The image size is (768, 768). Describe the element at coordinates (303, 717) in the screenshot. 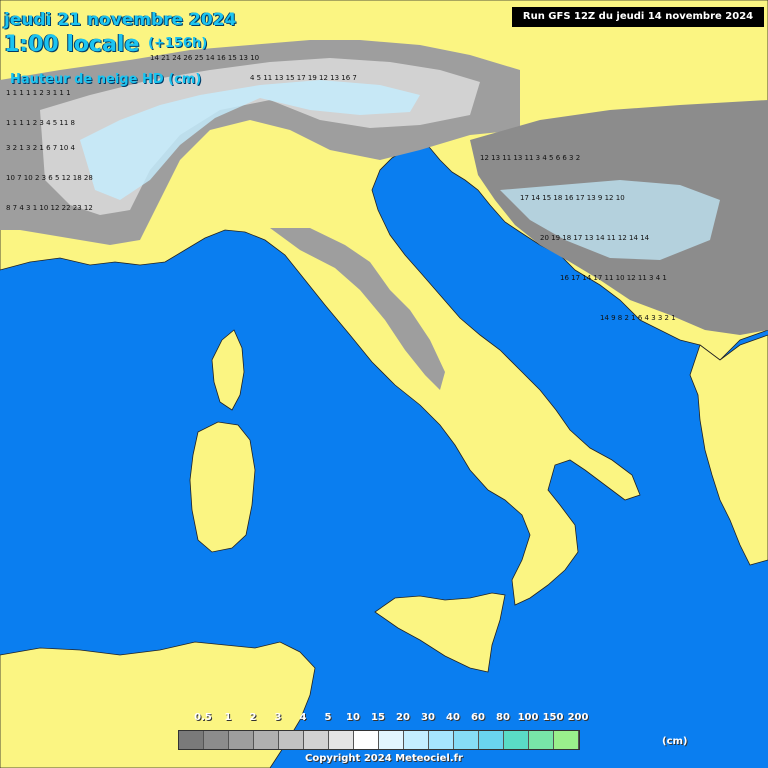

I see `legend-label: 4` at that location.